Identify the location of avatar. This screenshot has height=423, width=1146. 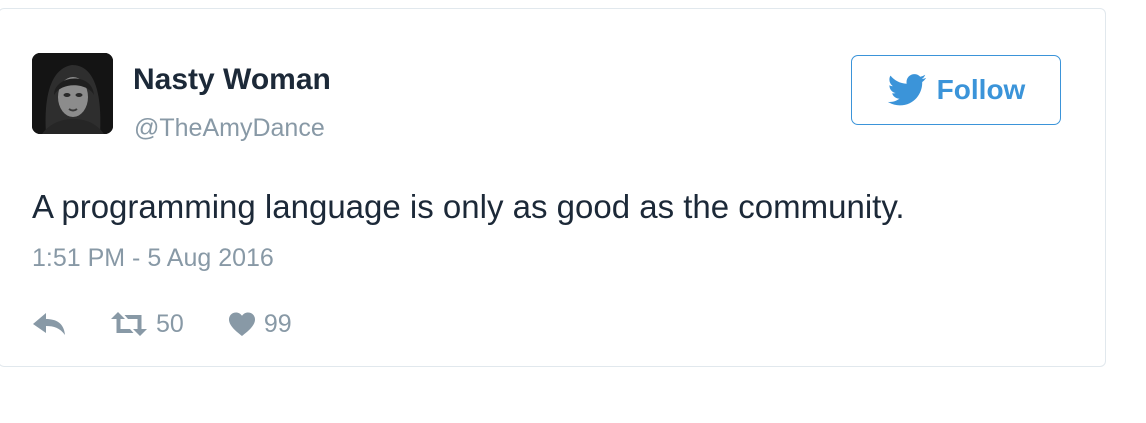
(72, 93).